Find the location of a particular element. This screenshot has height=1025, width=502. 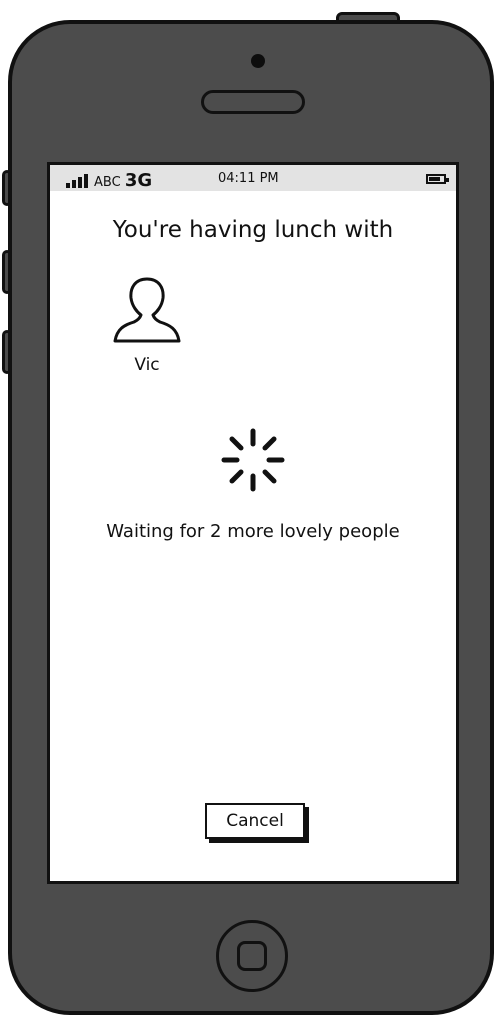

camera-icon is located at coordinates (258, 61).